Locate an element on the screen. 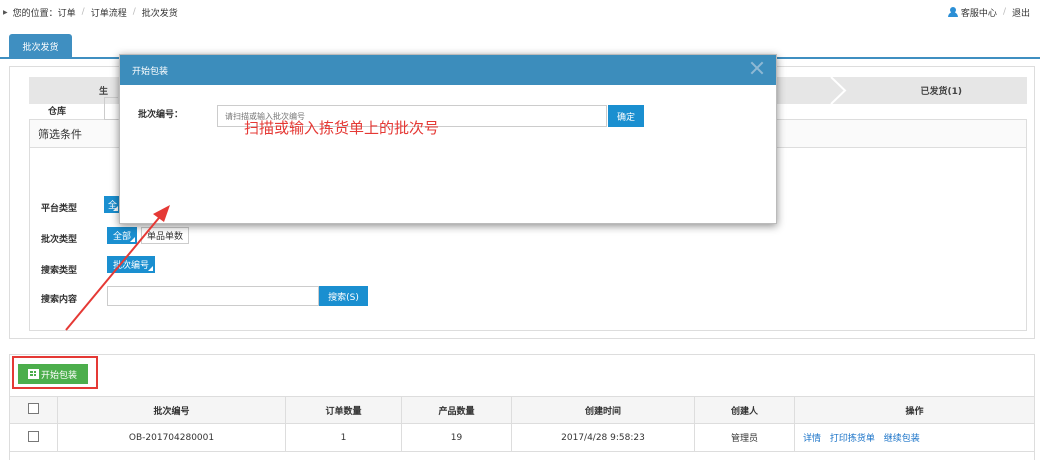  search-content-input is located at coordinates (213, 296).